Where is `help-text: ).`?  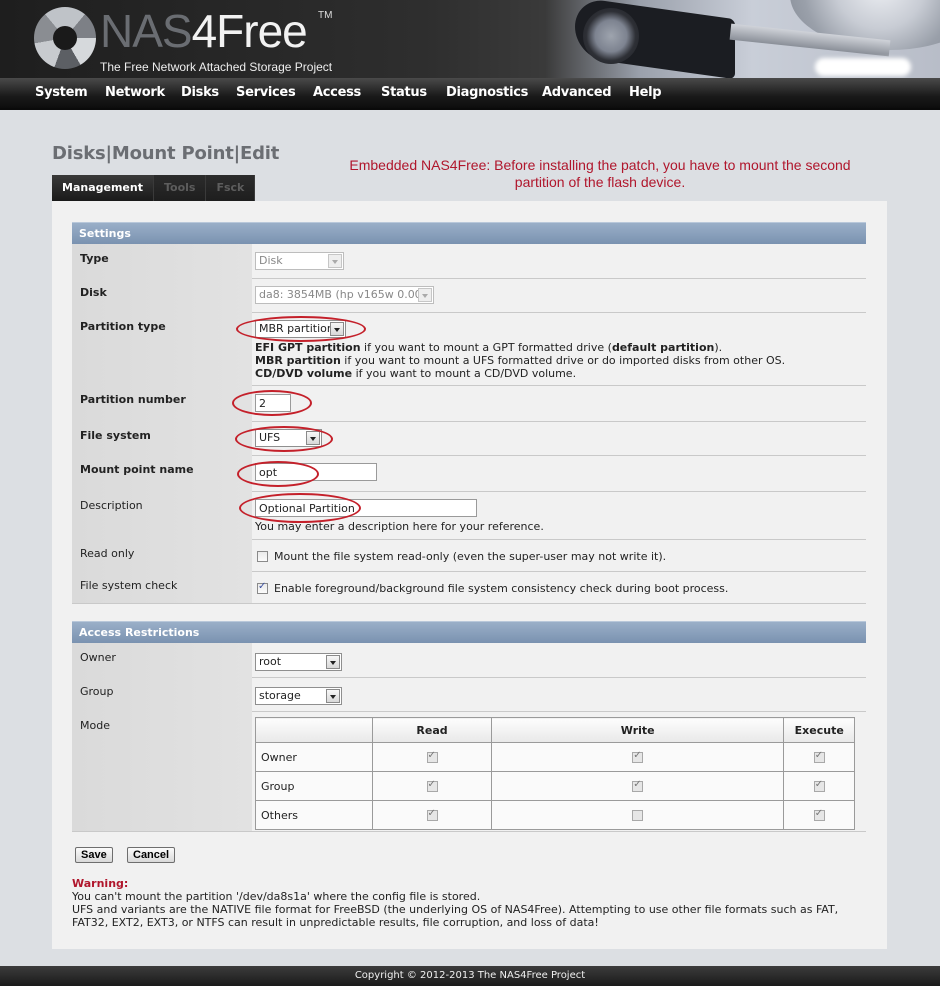
help-text: ). is located at coordinates (718, 347).